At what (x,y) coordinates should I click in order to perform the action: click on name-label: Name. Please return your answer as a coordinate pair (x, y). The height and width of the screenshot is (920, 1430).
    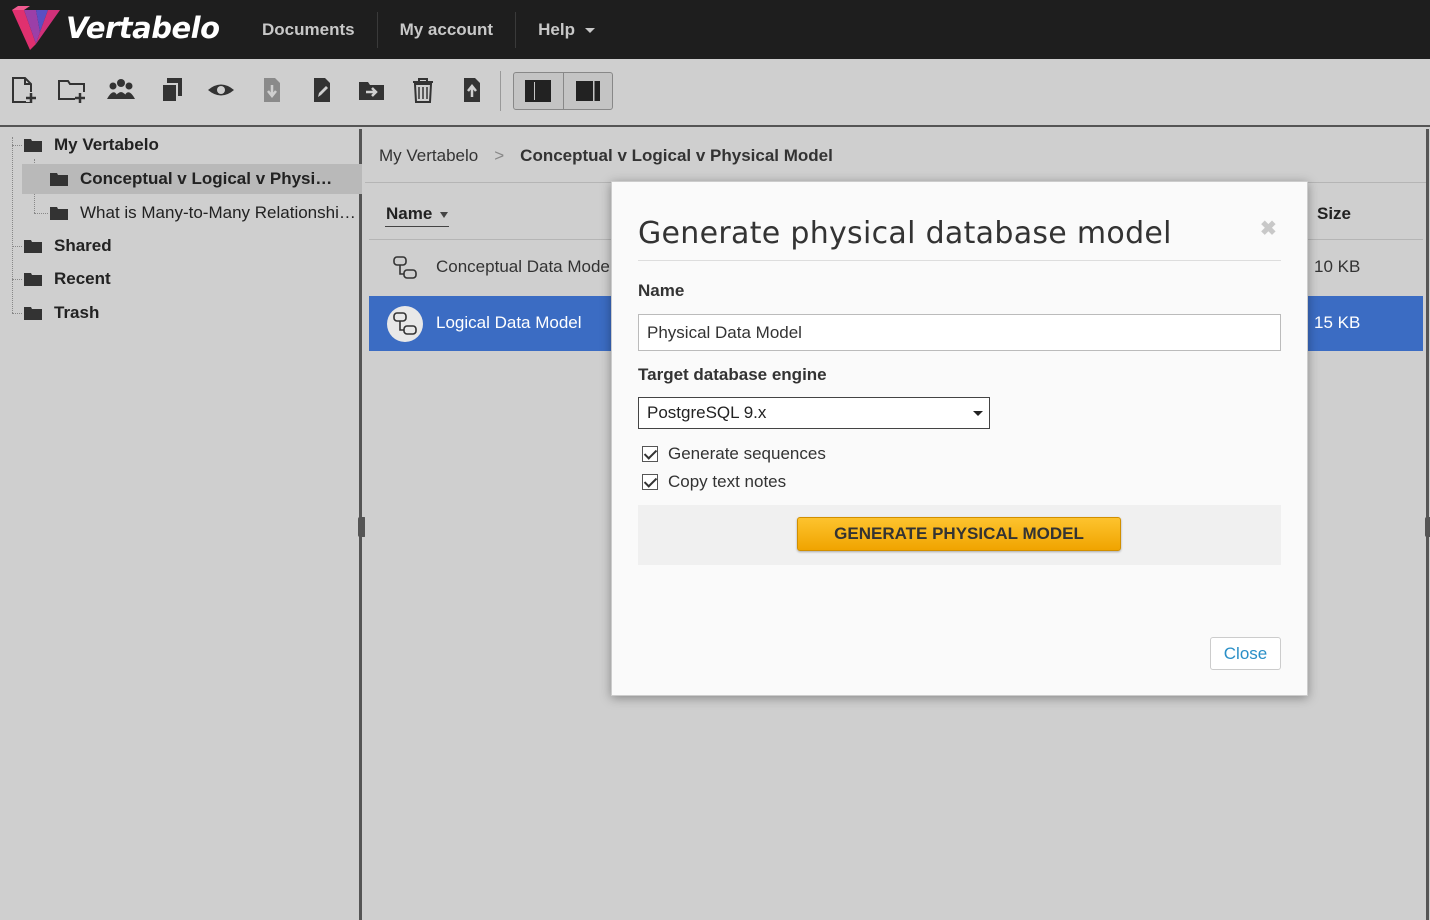
    Looking at the image, I should click on (661, 290).